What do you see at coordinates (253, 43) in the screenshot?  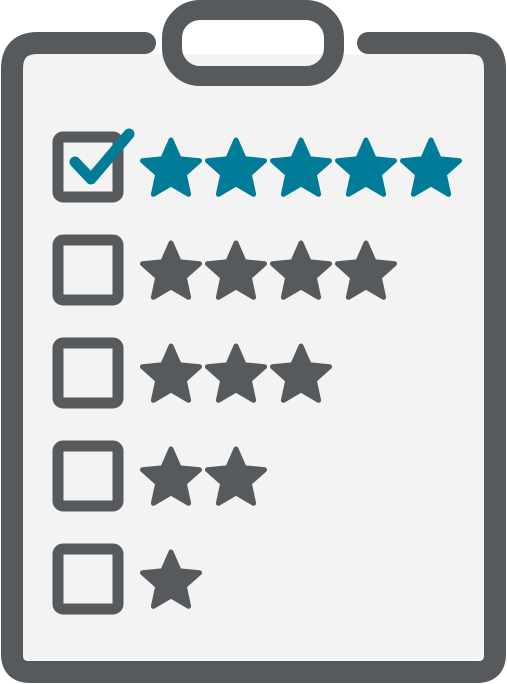 I see `clipboard-clip` at bounding box center [253, 43].